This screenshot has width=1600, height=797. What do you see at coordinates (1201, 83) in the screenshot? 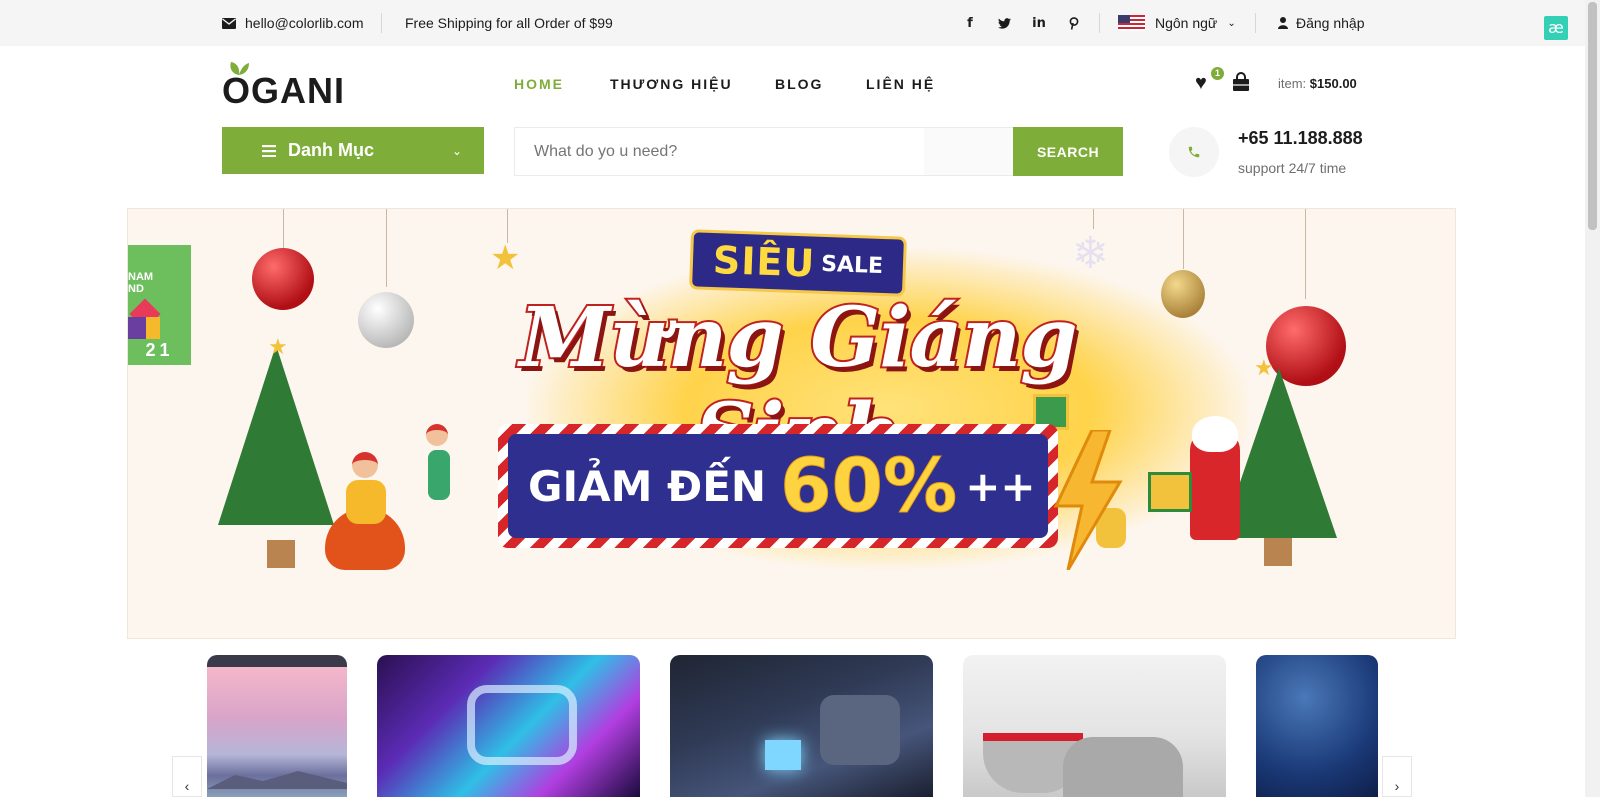
I see `wishlist-heart-icon: ♥` at bounding box center [1201, 83].